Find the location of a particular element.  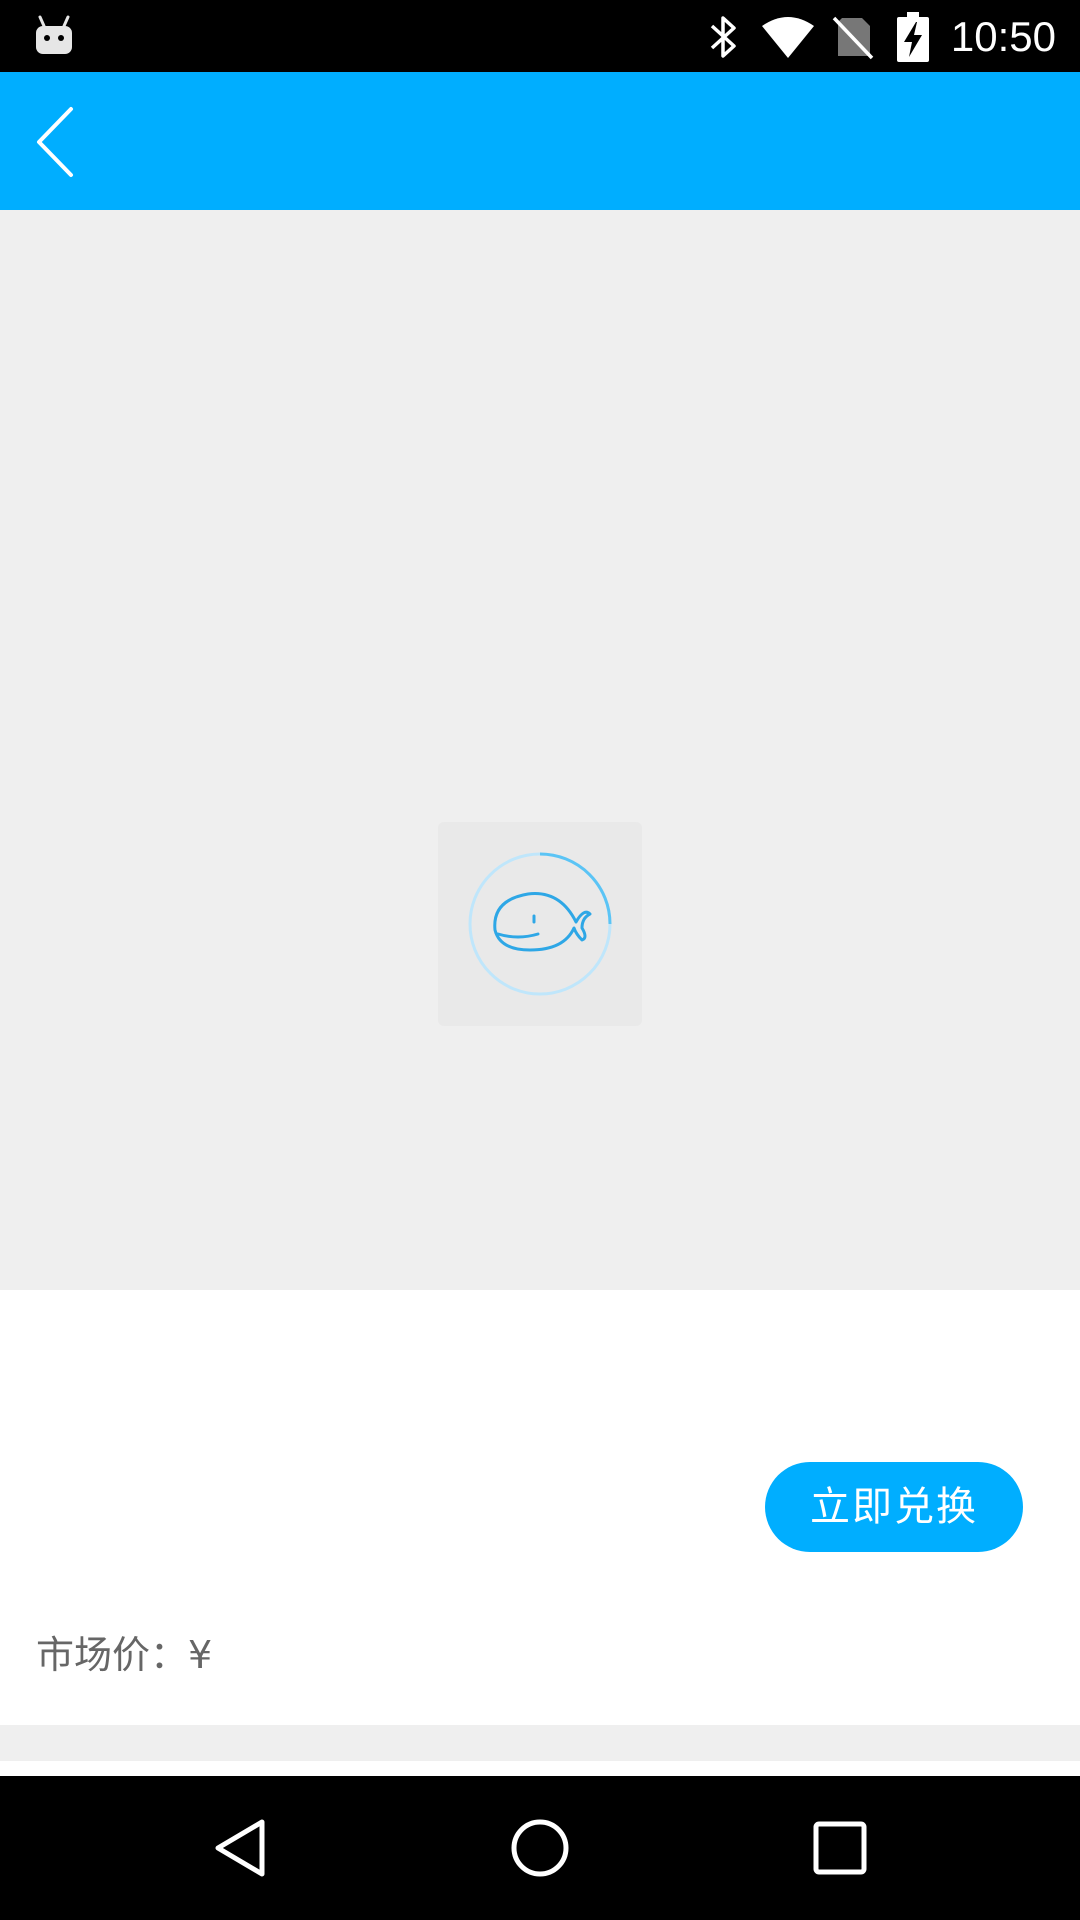

redeem-now-button: 立即兑换 is located at coordinates (894, 1507).